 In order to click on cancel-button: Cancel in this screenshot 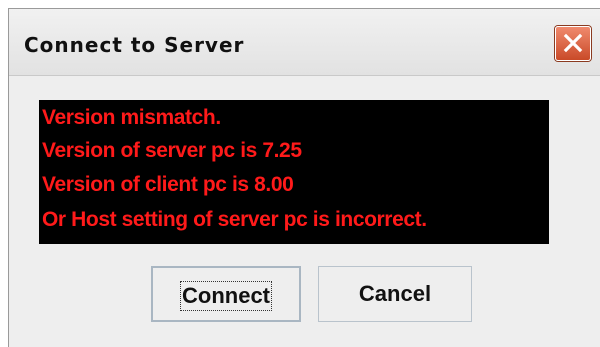, I will do `click(395, 294)`.